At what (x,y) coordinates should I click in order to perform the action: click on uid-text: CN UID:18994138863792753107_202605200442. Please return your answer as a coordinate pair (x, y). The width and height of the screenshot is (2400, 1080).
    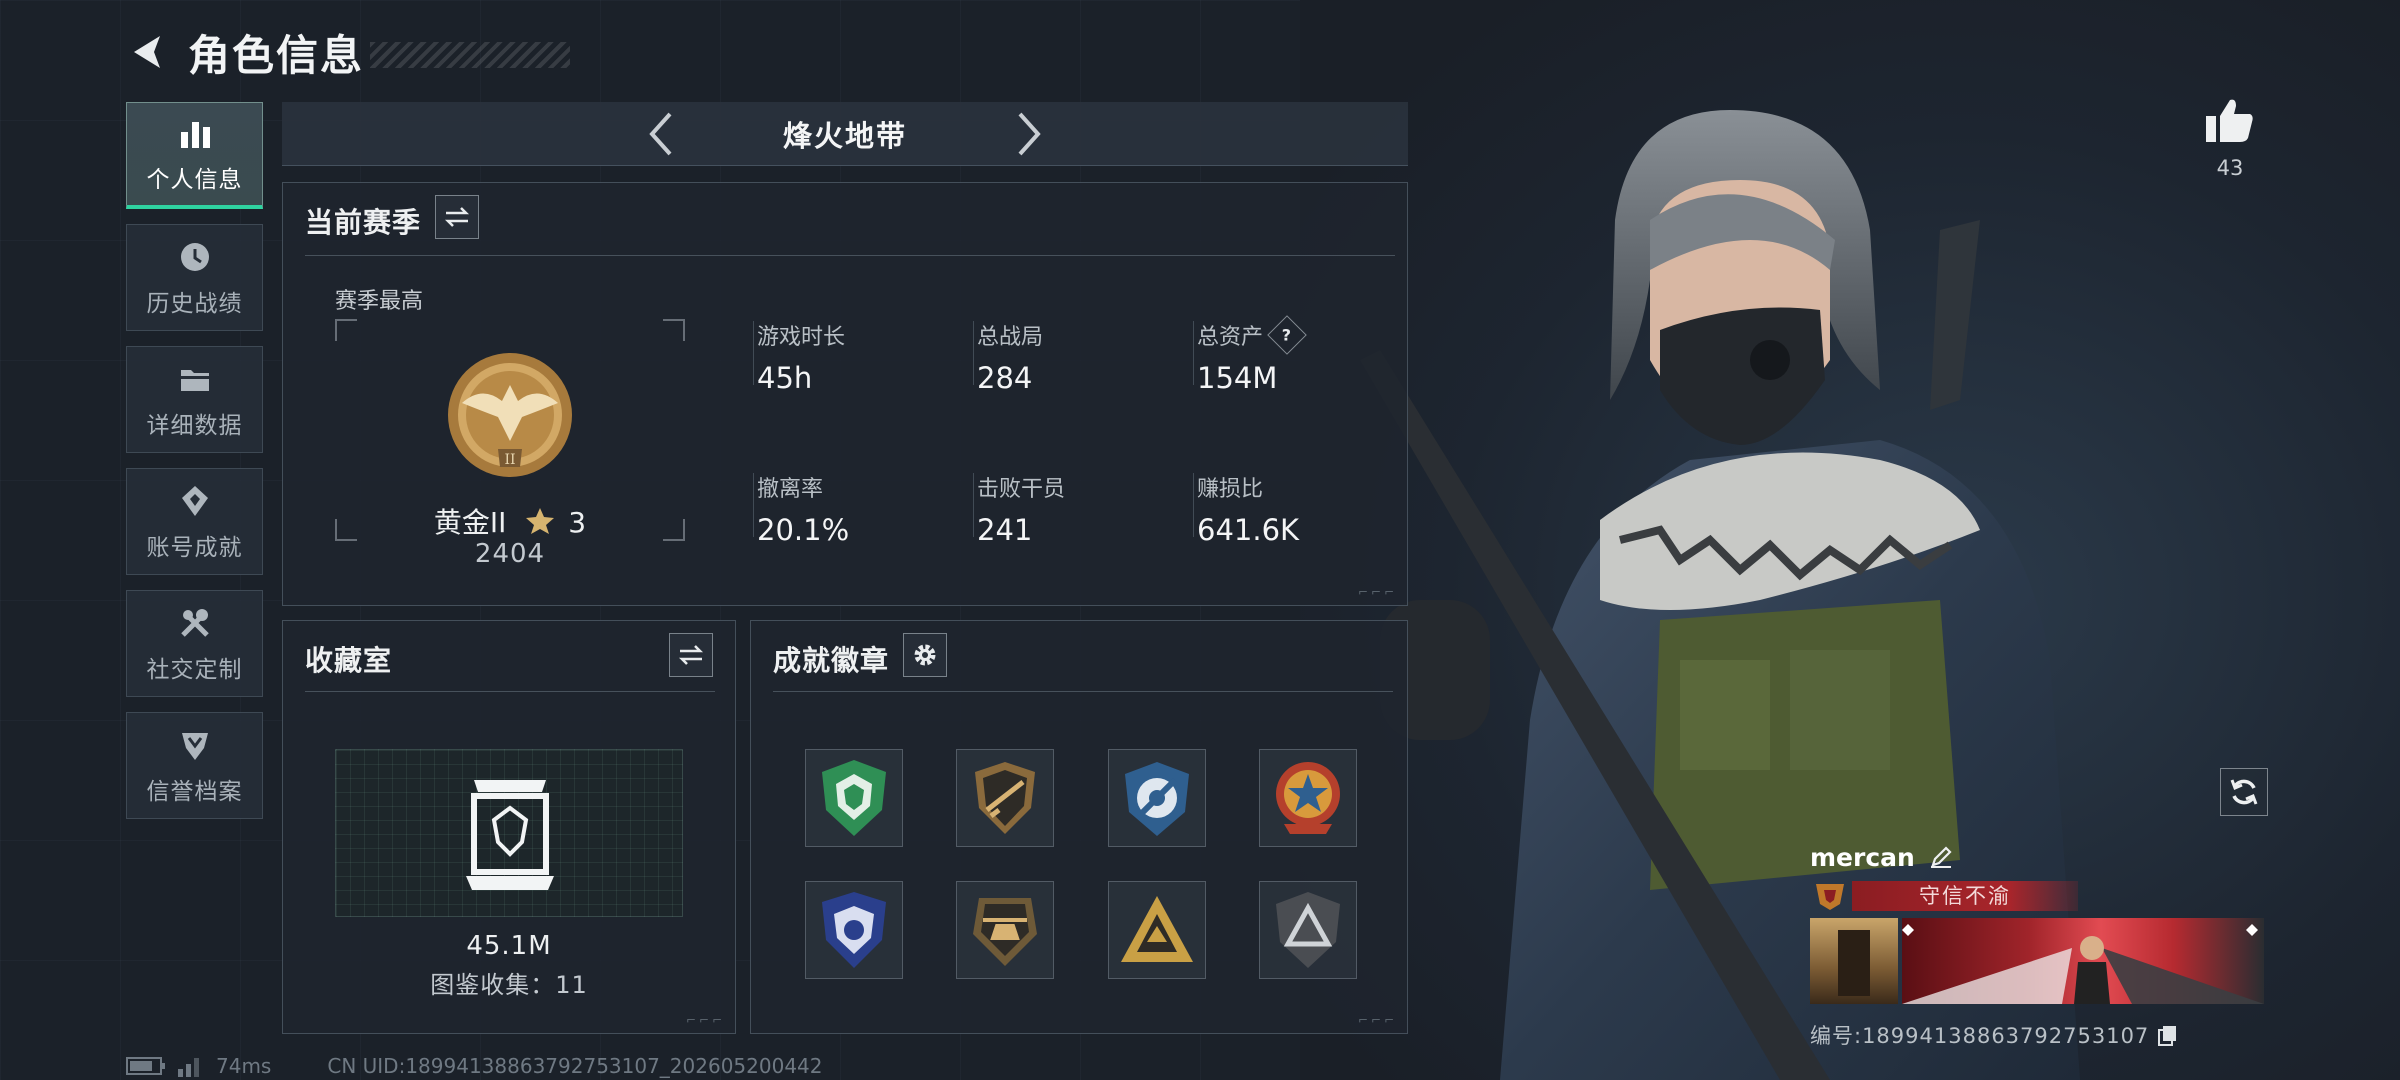
    Looking at the image, I should click on (575, 1066).